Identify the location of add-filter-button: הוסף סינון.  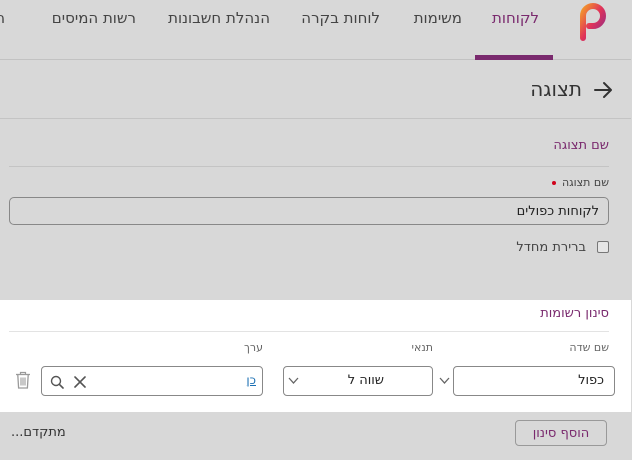
(562, 433).